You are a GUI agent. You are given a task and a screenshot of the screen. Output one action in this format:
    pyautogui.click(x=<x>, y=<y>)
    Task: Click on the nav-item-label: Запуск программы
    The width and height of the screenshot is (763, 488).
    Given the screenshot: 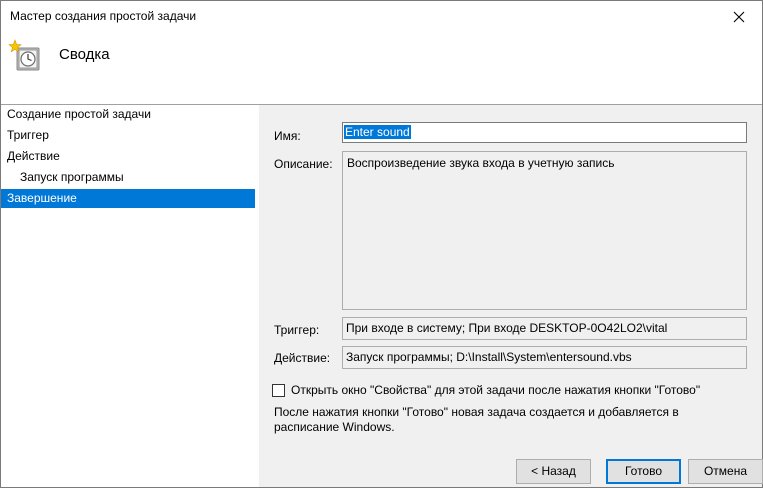 What is the action you would take?
    pyautogui.click(x=72, y=177)
    